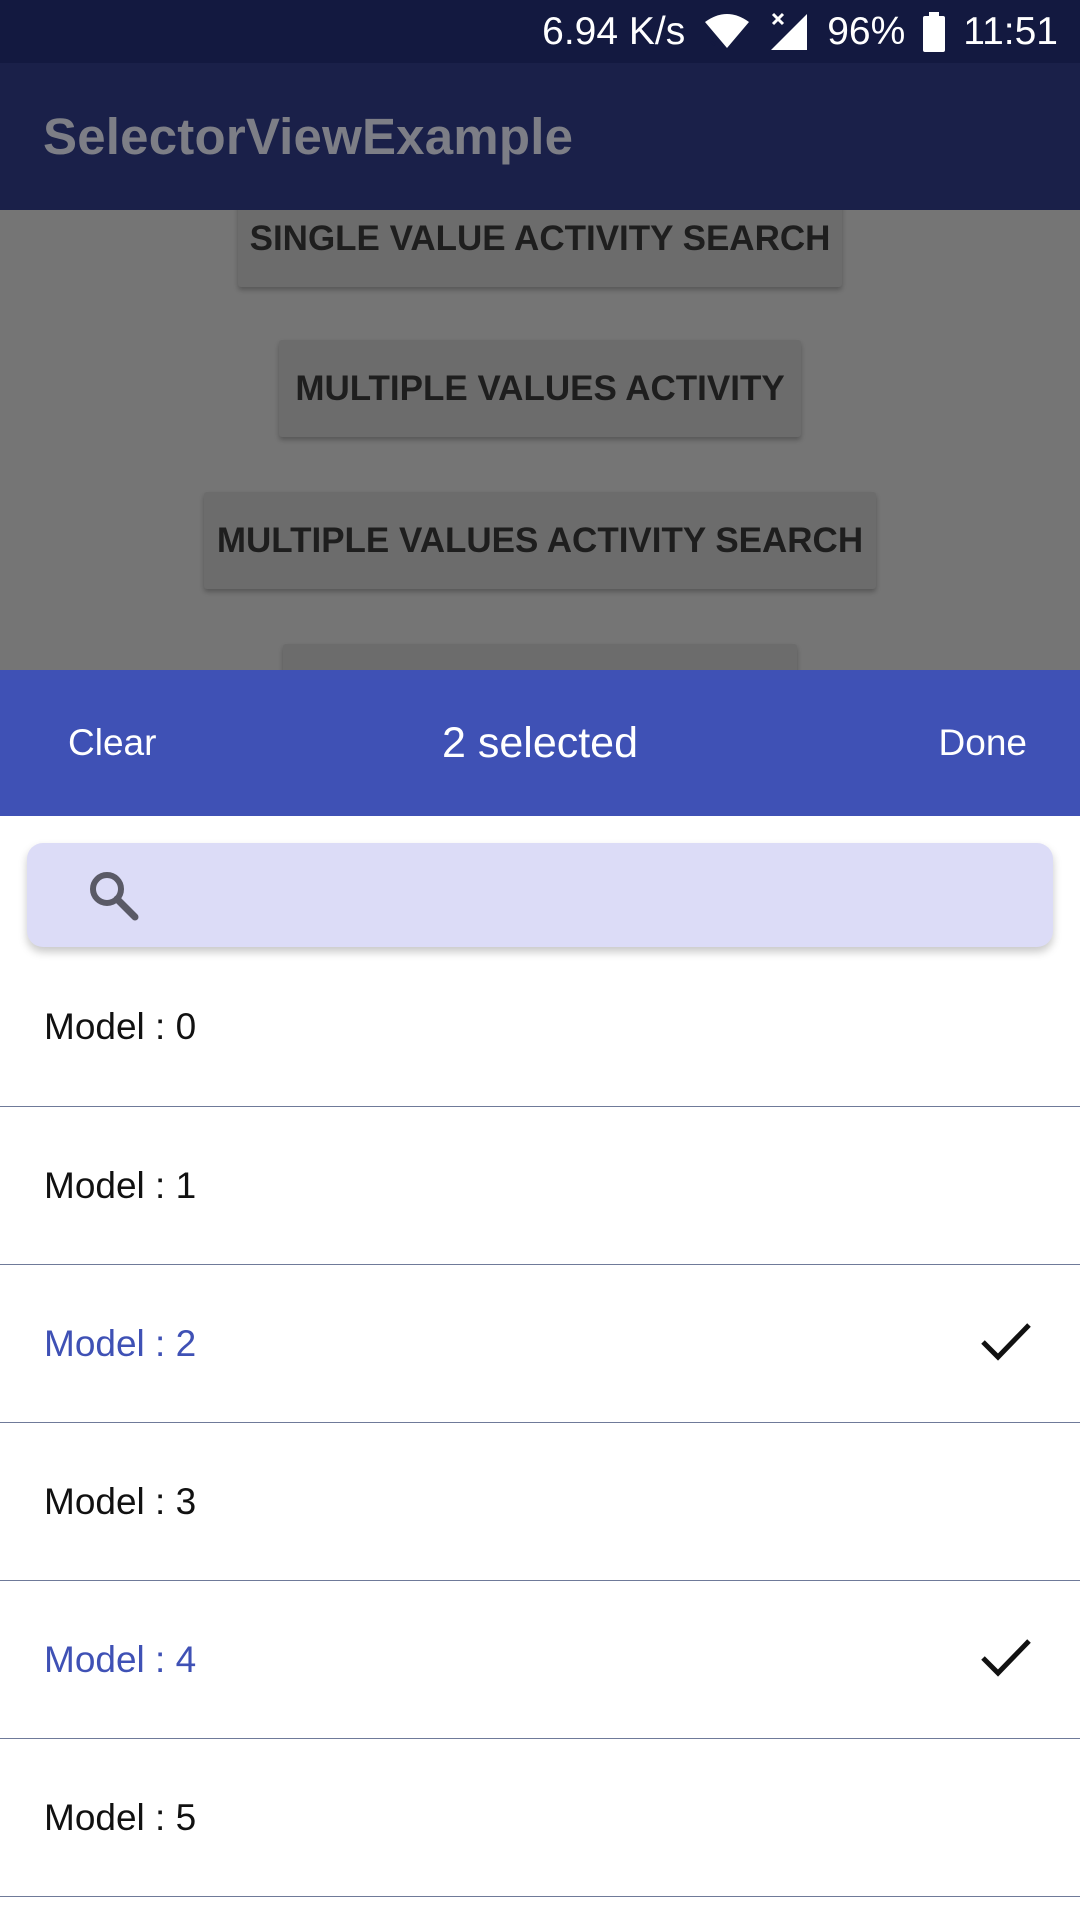 The width and height of the screenshot is (1080, 1920). What do you see at coordinates (540, 248) in the screenshot?
I see `single-value-activity-search-button: SINGLE VALUE ACTIVITY SEARCH` at bounding box center [540, 248].